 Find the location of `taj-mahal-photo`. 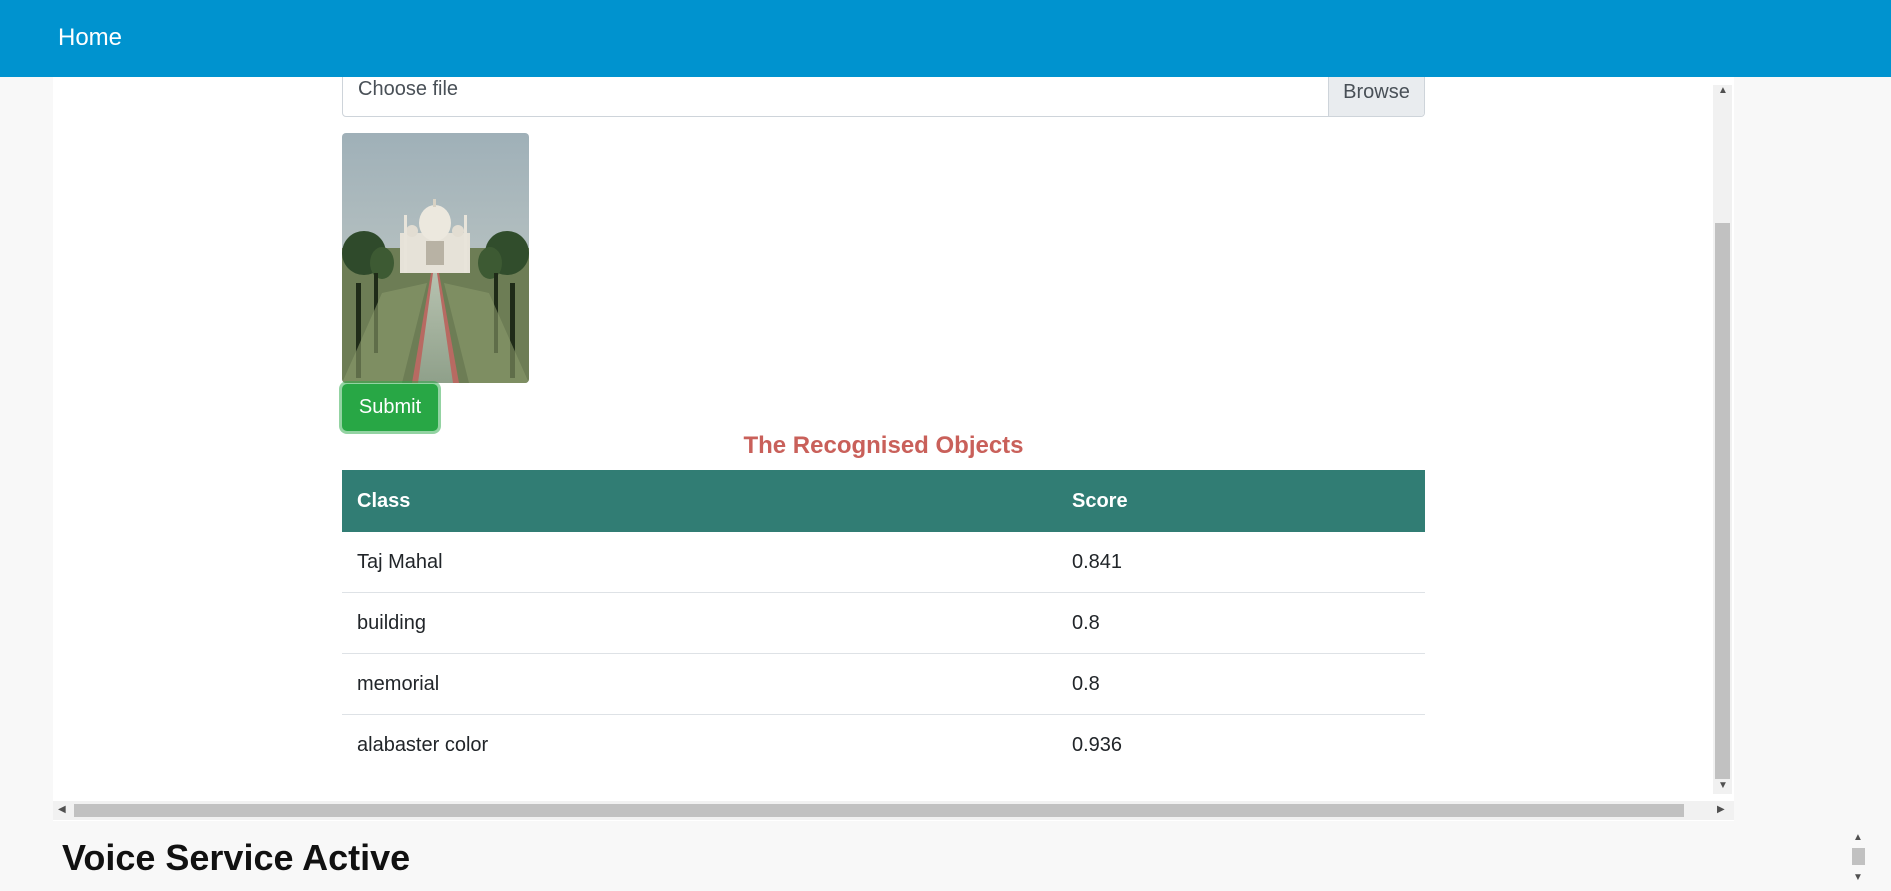

taj-mahal-photo is located at coordinates (435, 258).